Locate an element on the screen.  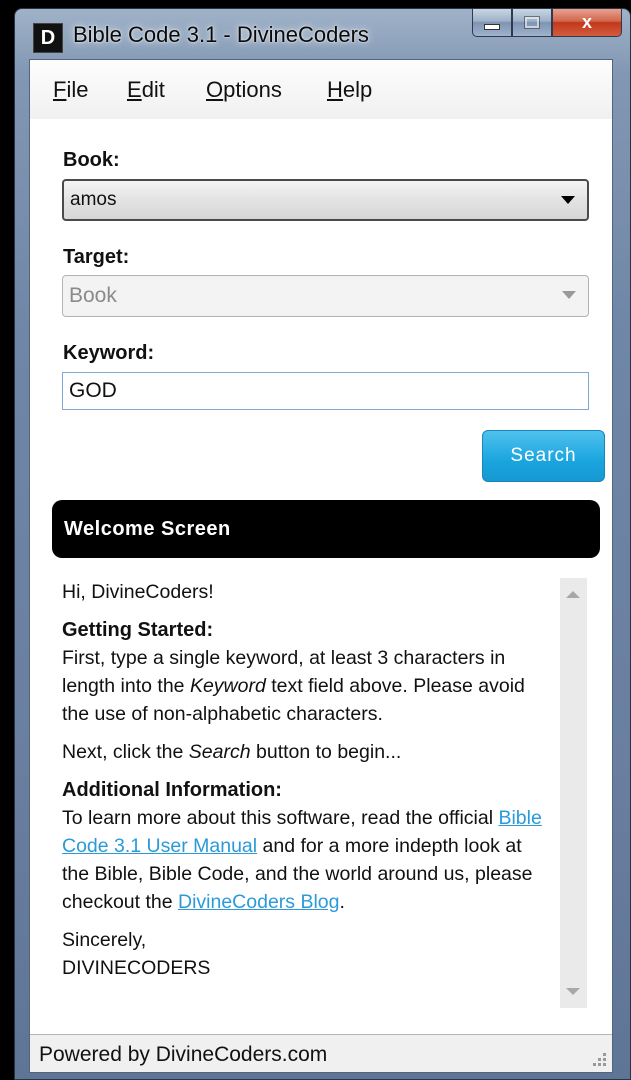
scroll-down-icon is located at coordinates (573, 991).